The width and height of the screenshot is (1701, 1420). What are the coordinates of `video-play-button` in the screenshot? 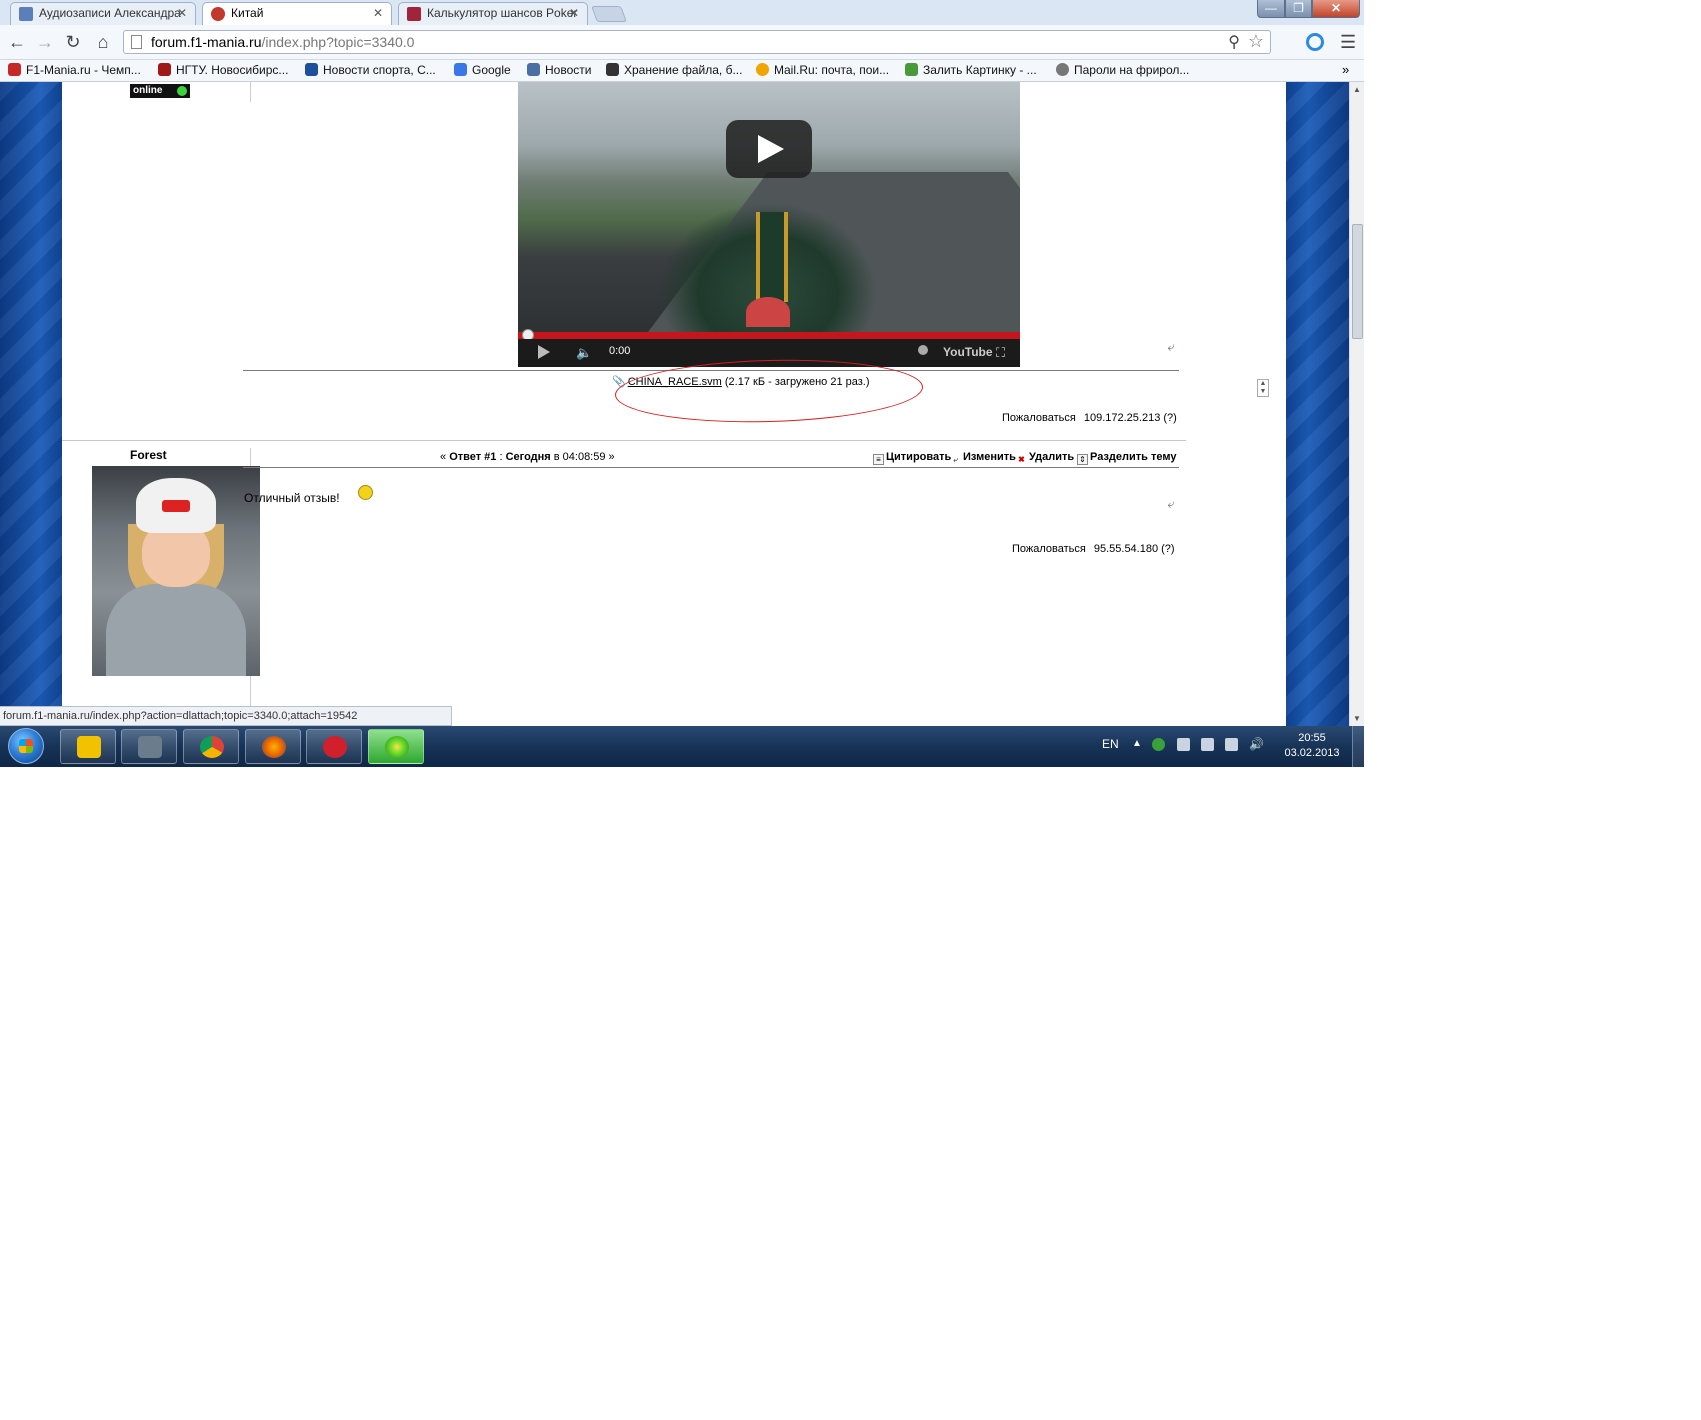 It's located at (769, 149).